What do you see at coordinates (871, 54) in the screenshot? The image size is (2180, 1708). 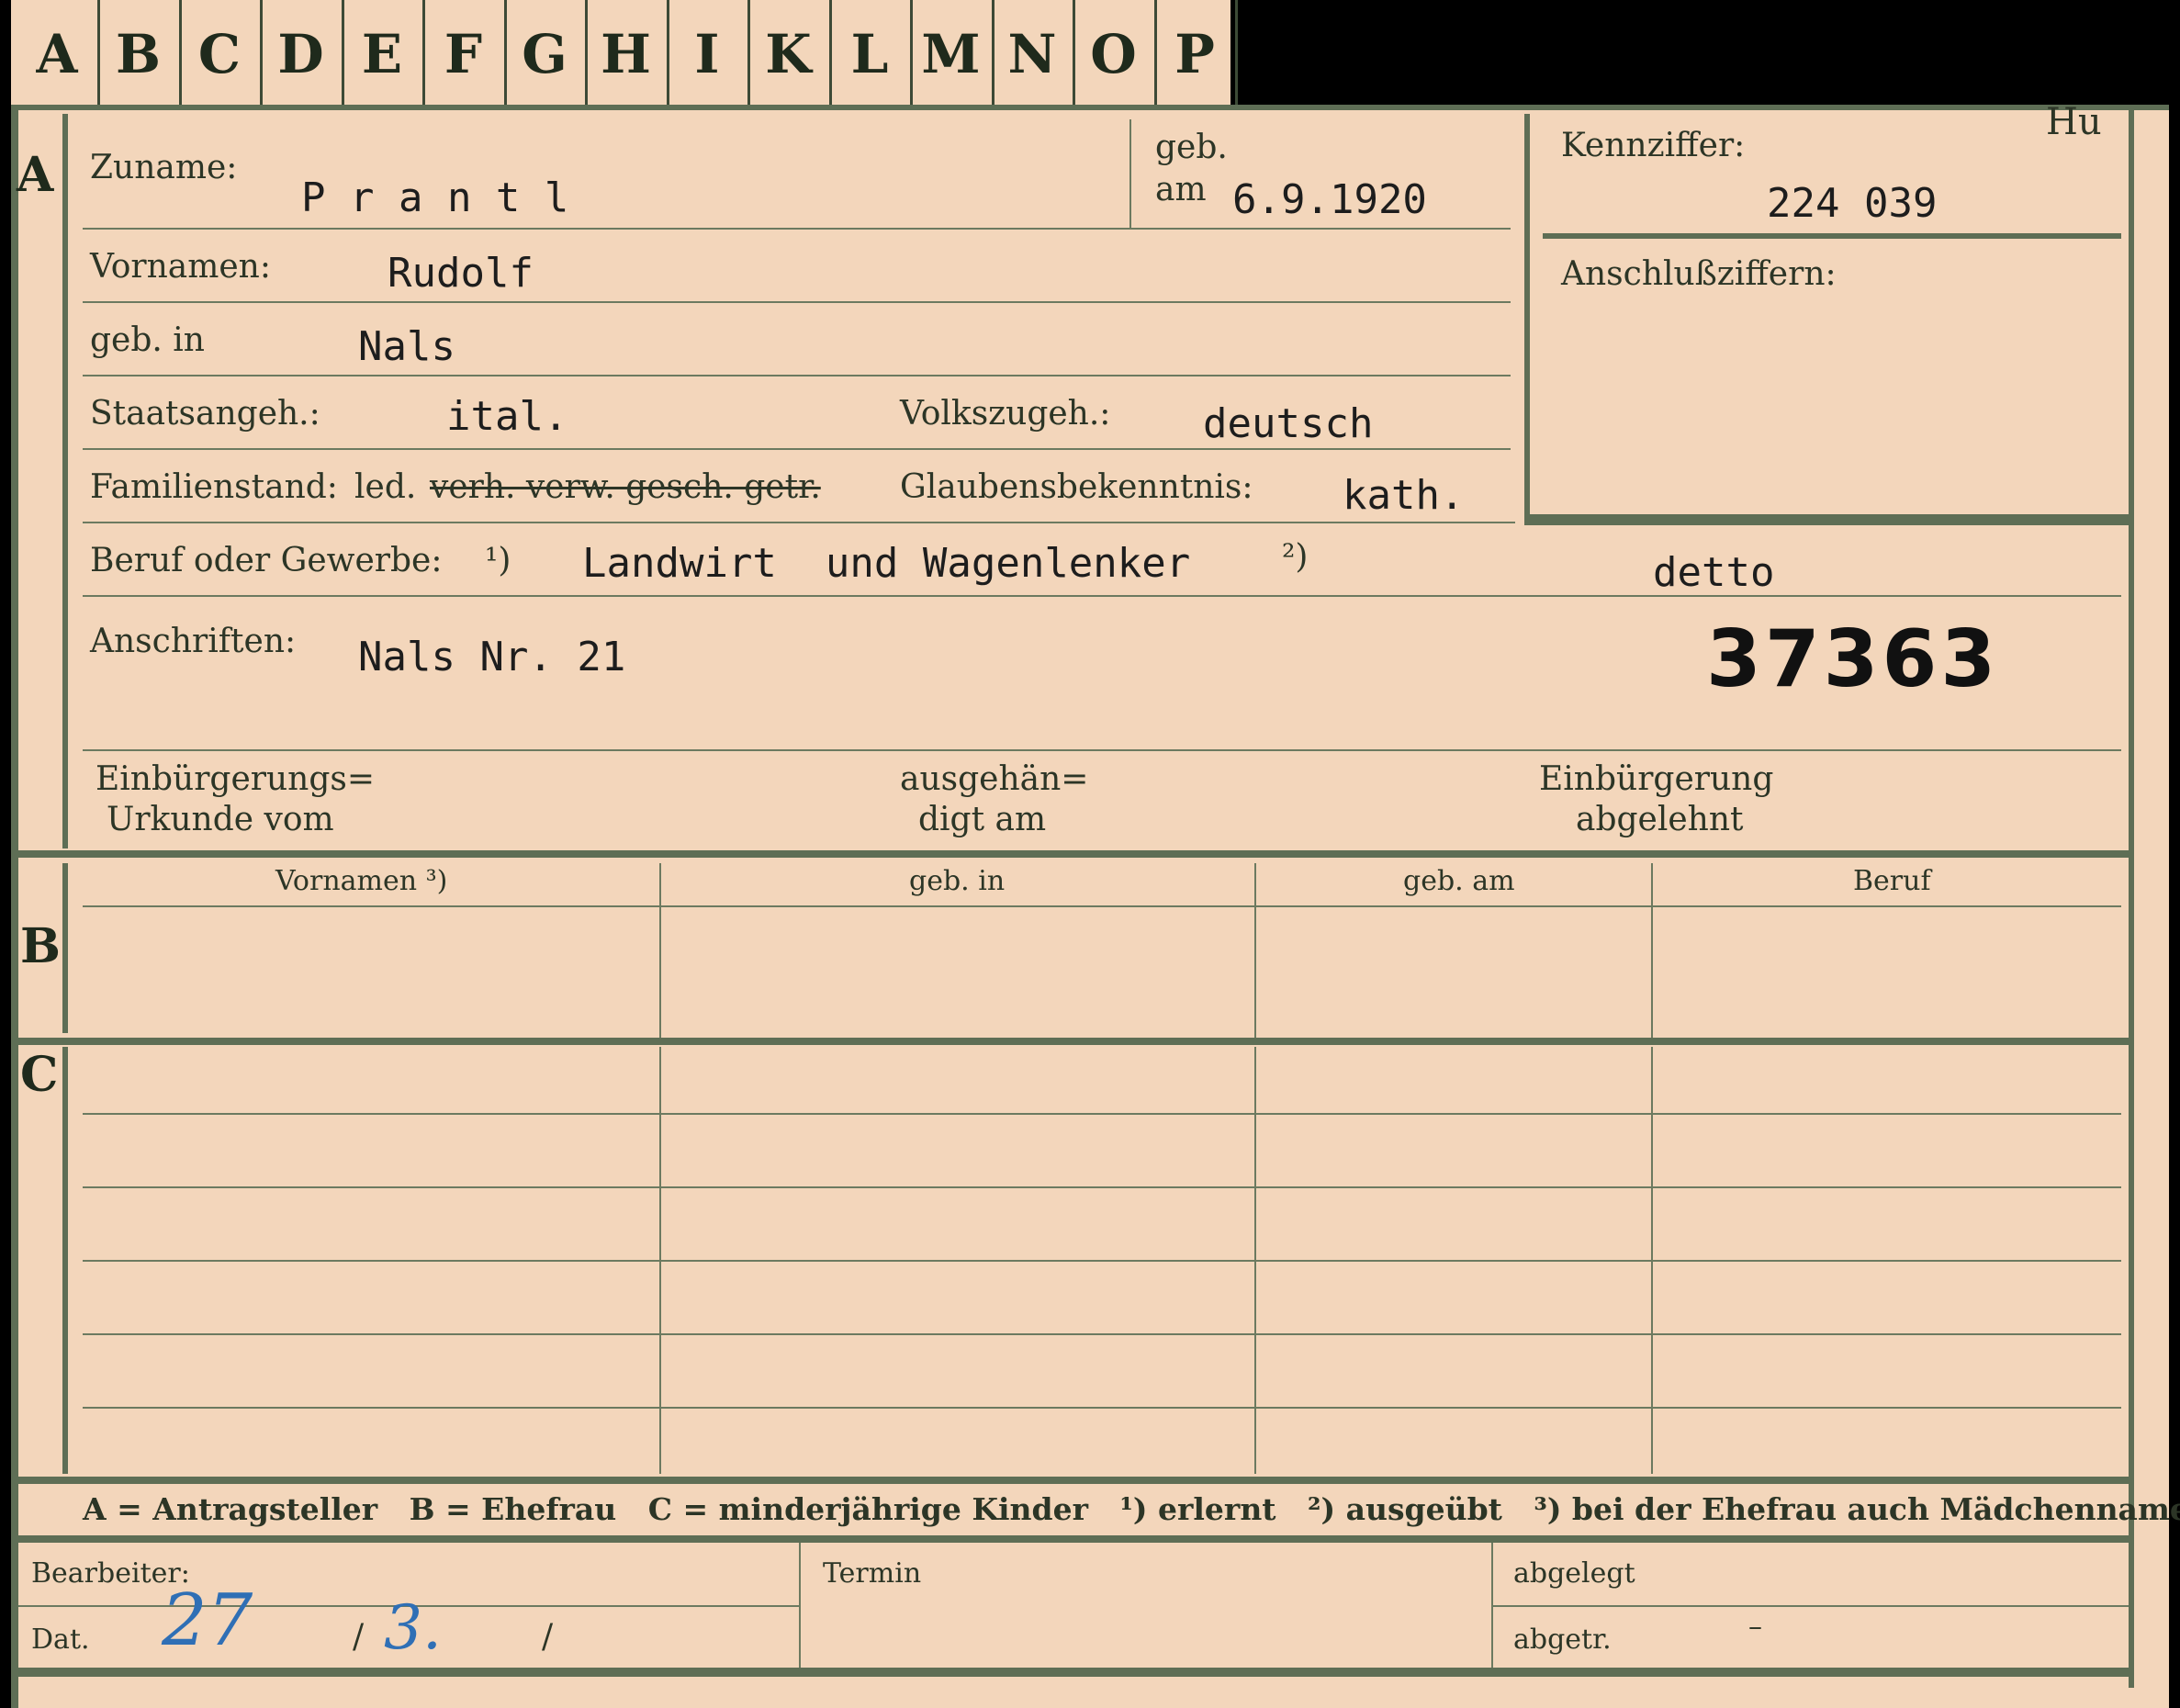 I see `index-tab-l: L` at bounding box center [871, 54].